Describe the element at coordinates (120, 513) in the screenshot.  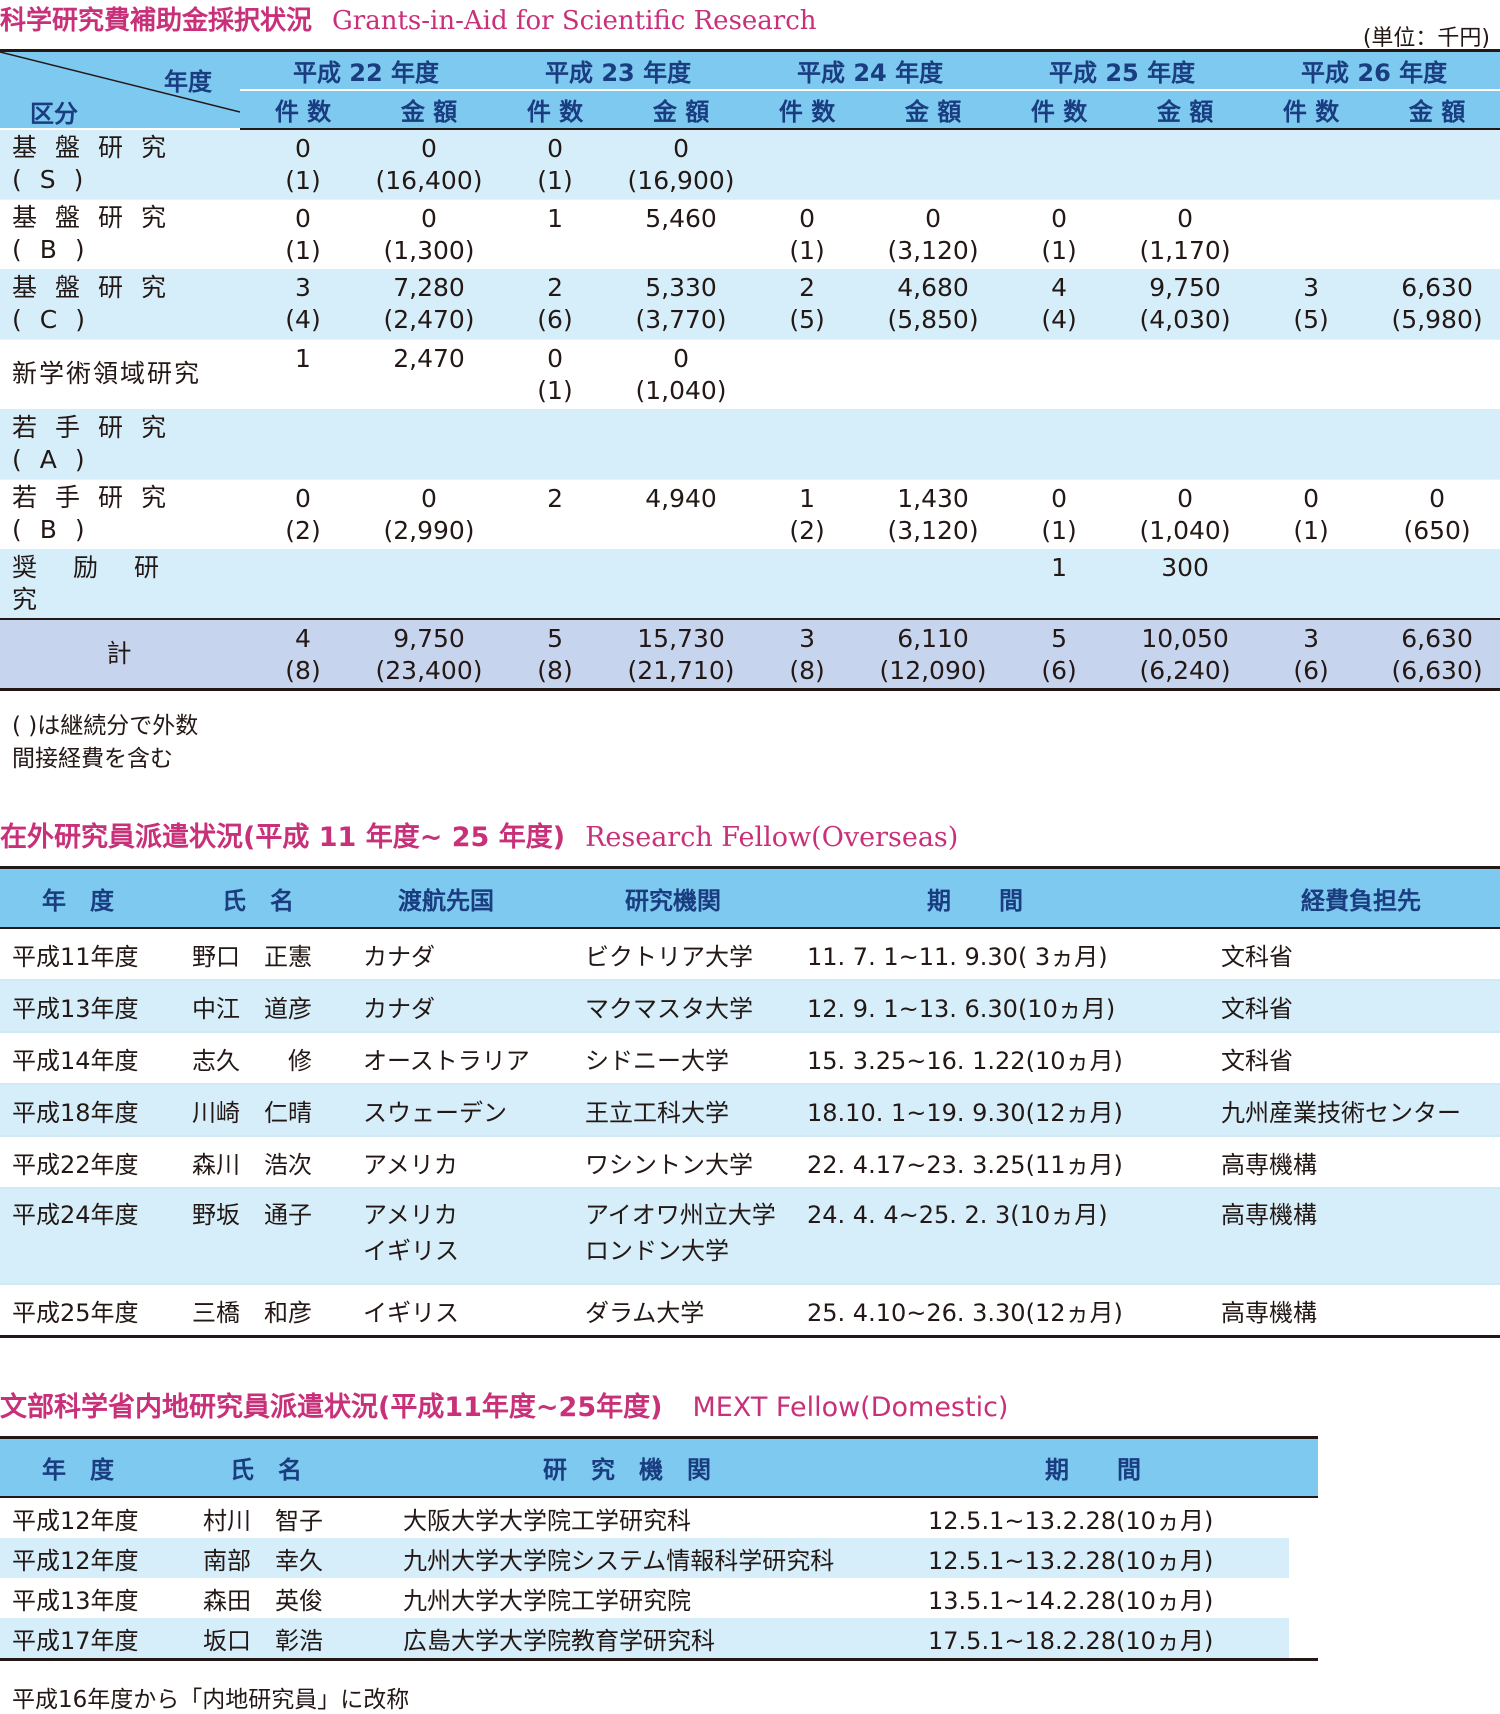
I see `category-cell: 若手研究(B)` at that location.